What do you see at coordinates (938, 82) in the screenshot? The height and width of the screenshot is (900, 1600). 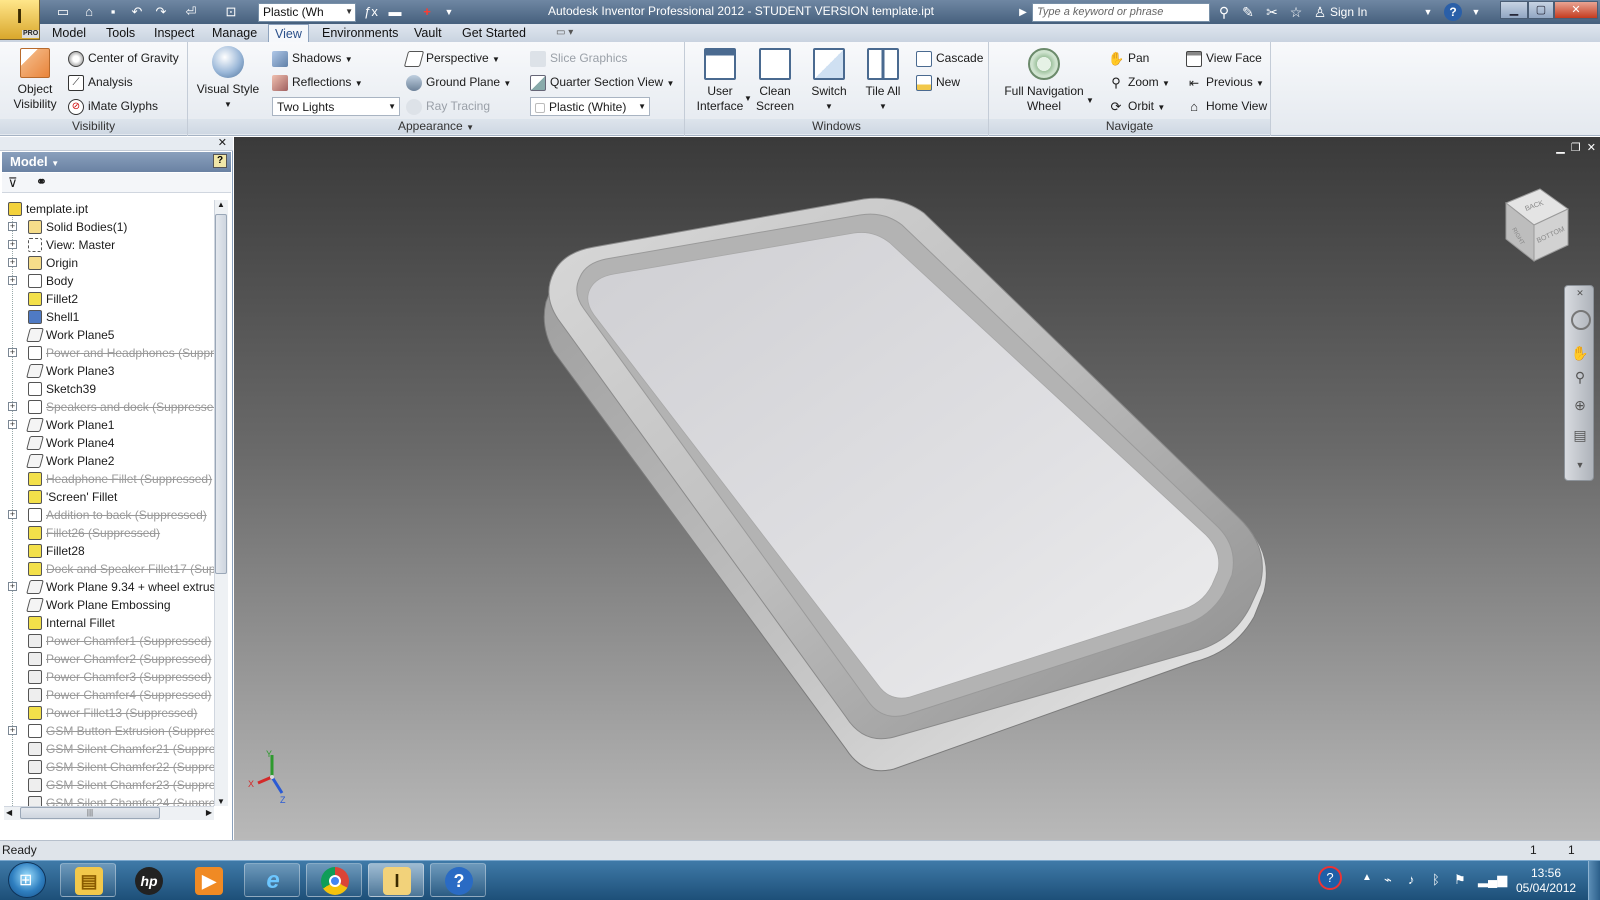 I see `new-window-button: New` at bounding box center [938, 82].